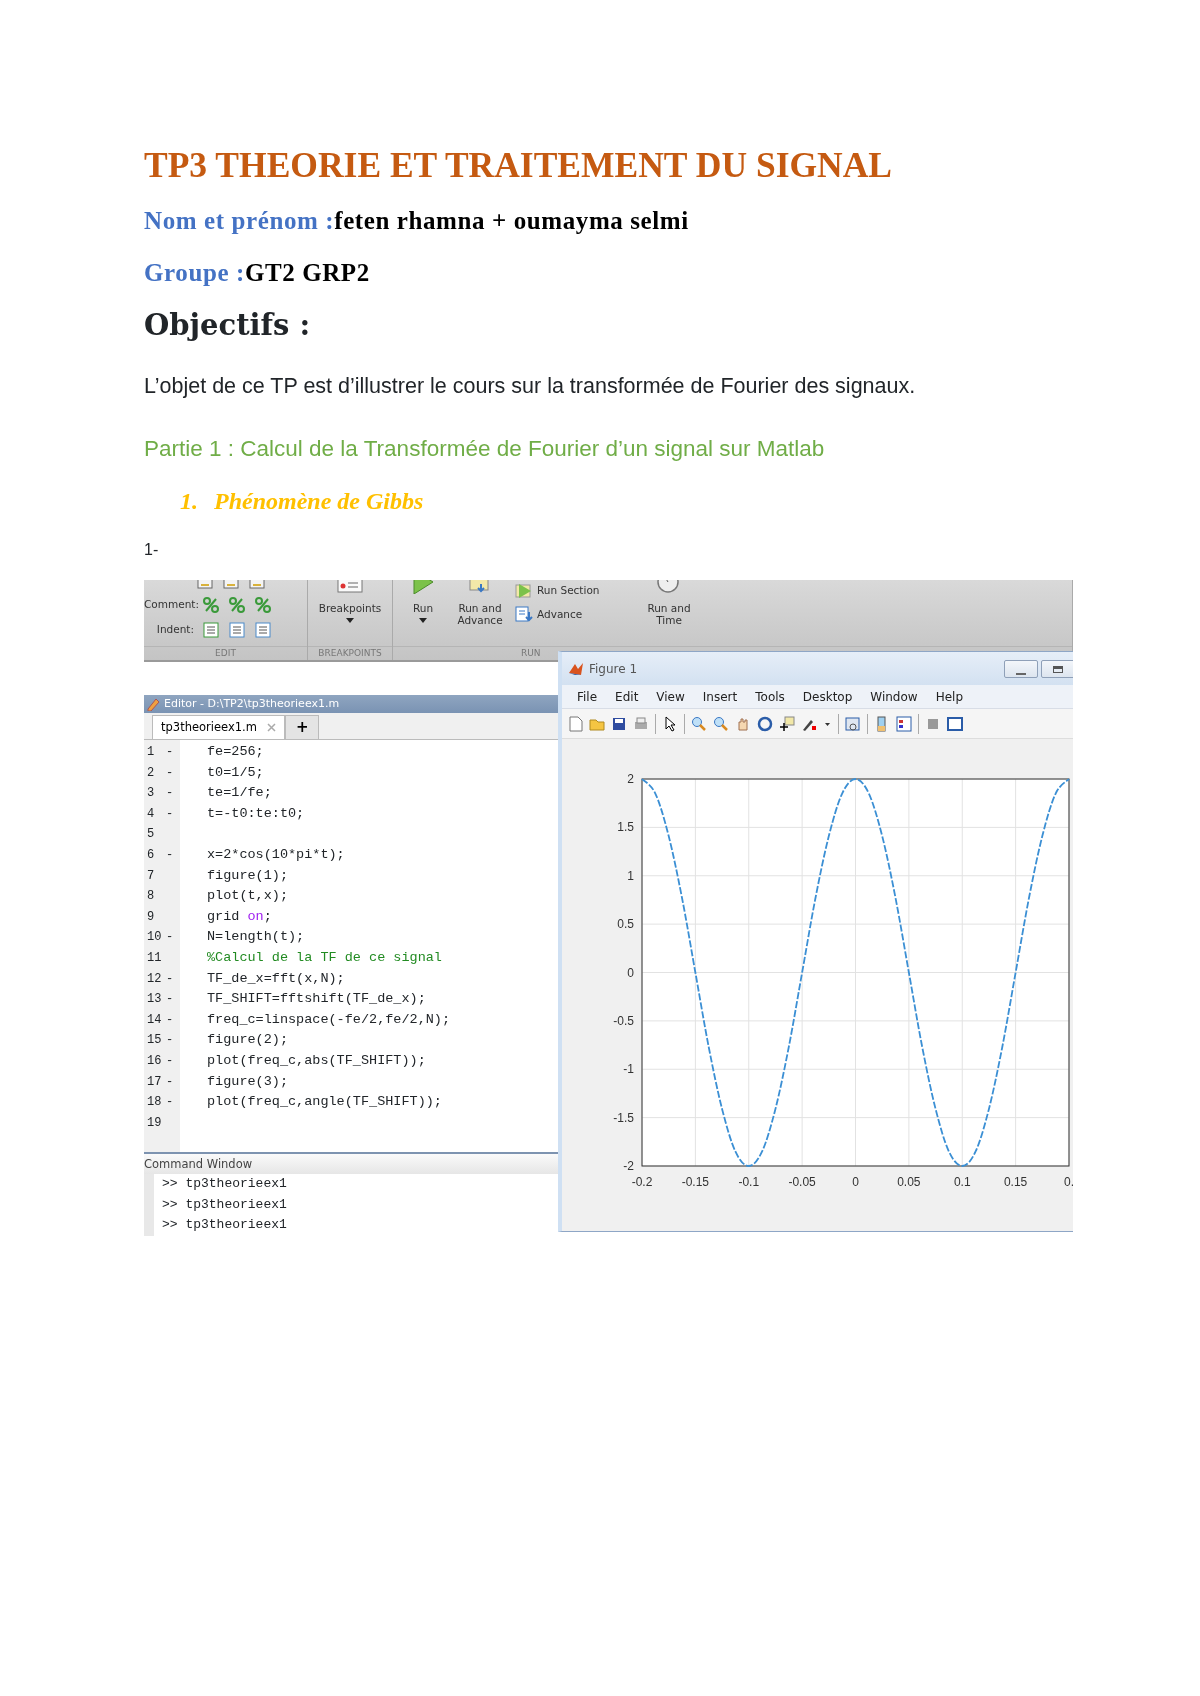 The height and width of the screenshot is (1696, 1200). What do you see at coordinates (1068, 1182) in the screenshot?
I see `tick-label: 0.` at bounding box center [1068, 1182].